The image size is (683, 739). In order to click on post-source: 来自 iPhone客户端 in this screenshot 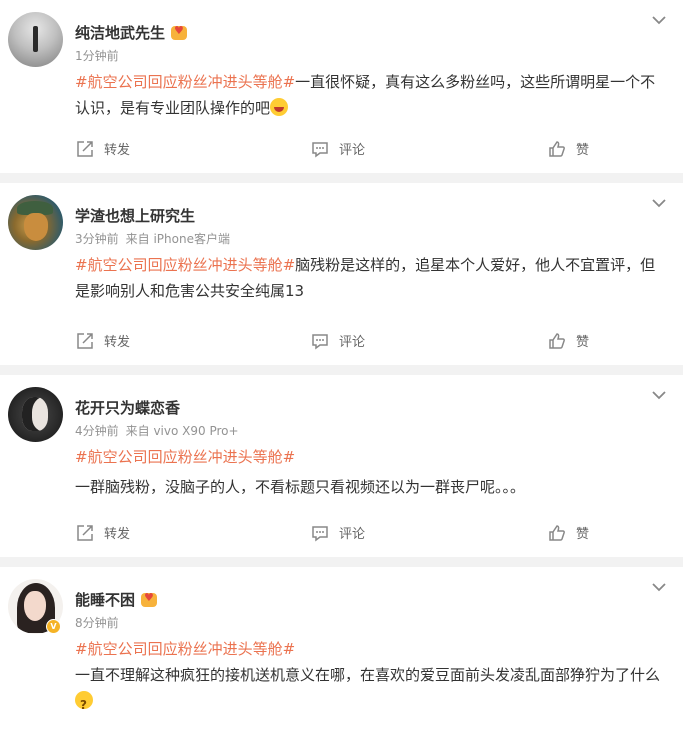, I will do `click(177, 239)`.